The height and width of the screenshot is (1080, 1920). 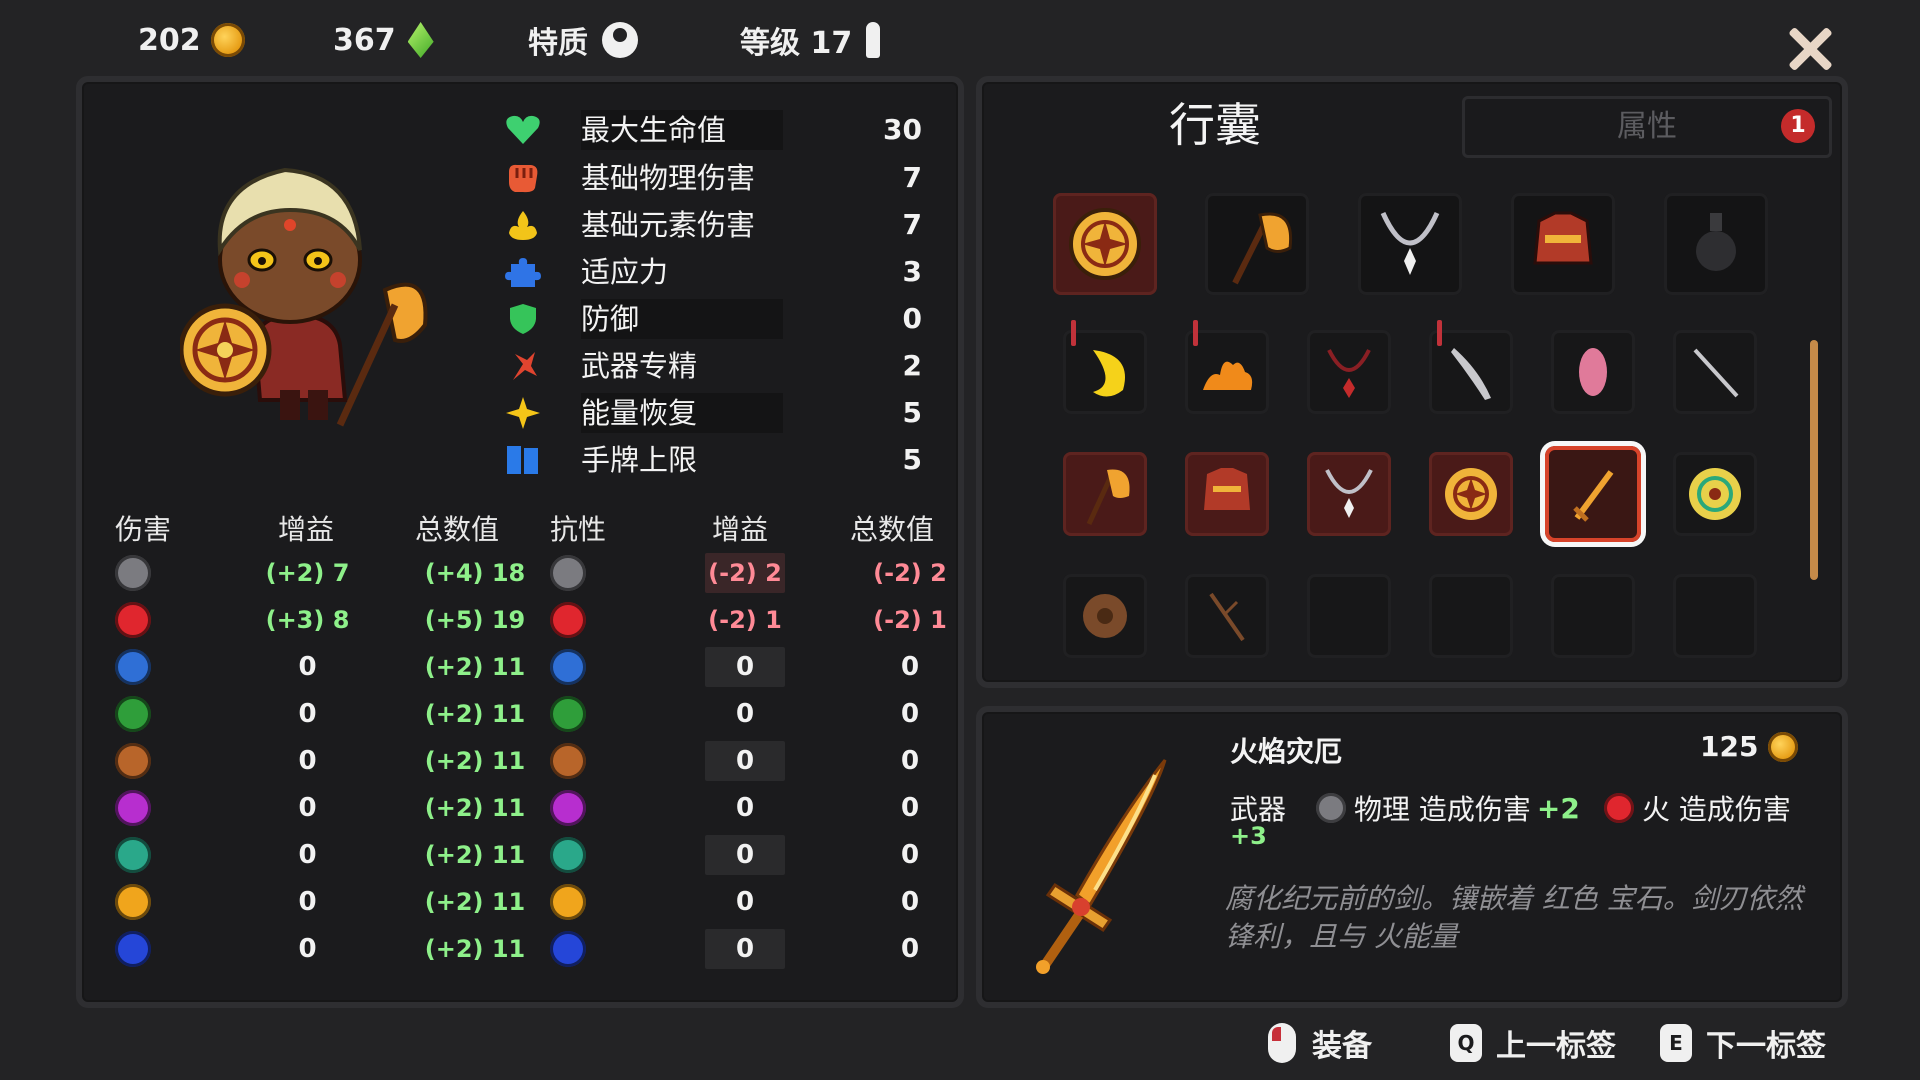 I want to click on equip-hint: 装备, so click(x=1320, y=1043).